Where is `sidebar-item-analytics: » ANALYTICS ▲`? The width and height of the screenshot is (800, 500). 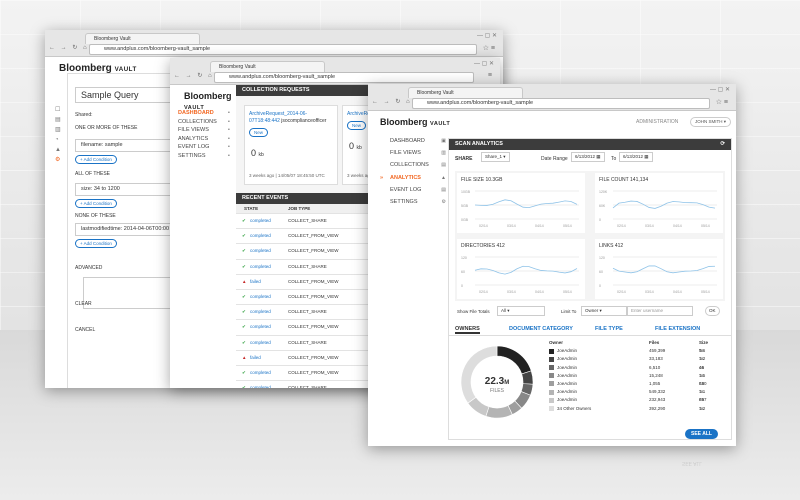
sidebar-item-analytics: » ANALYTICS ▲ is located at coordinates (413, 178).